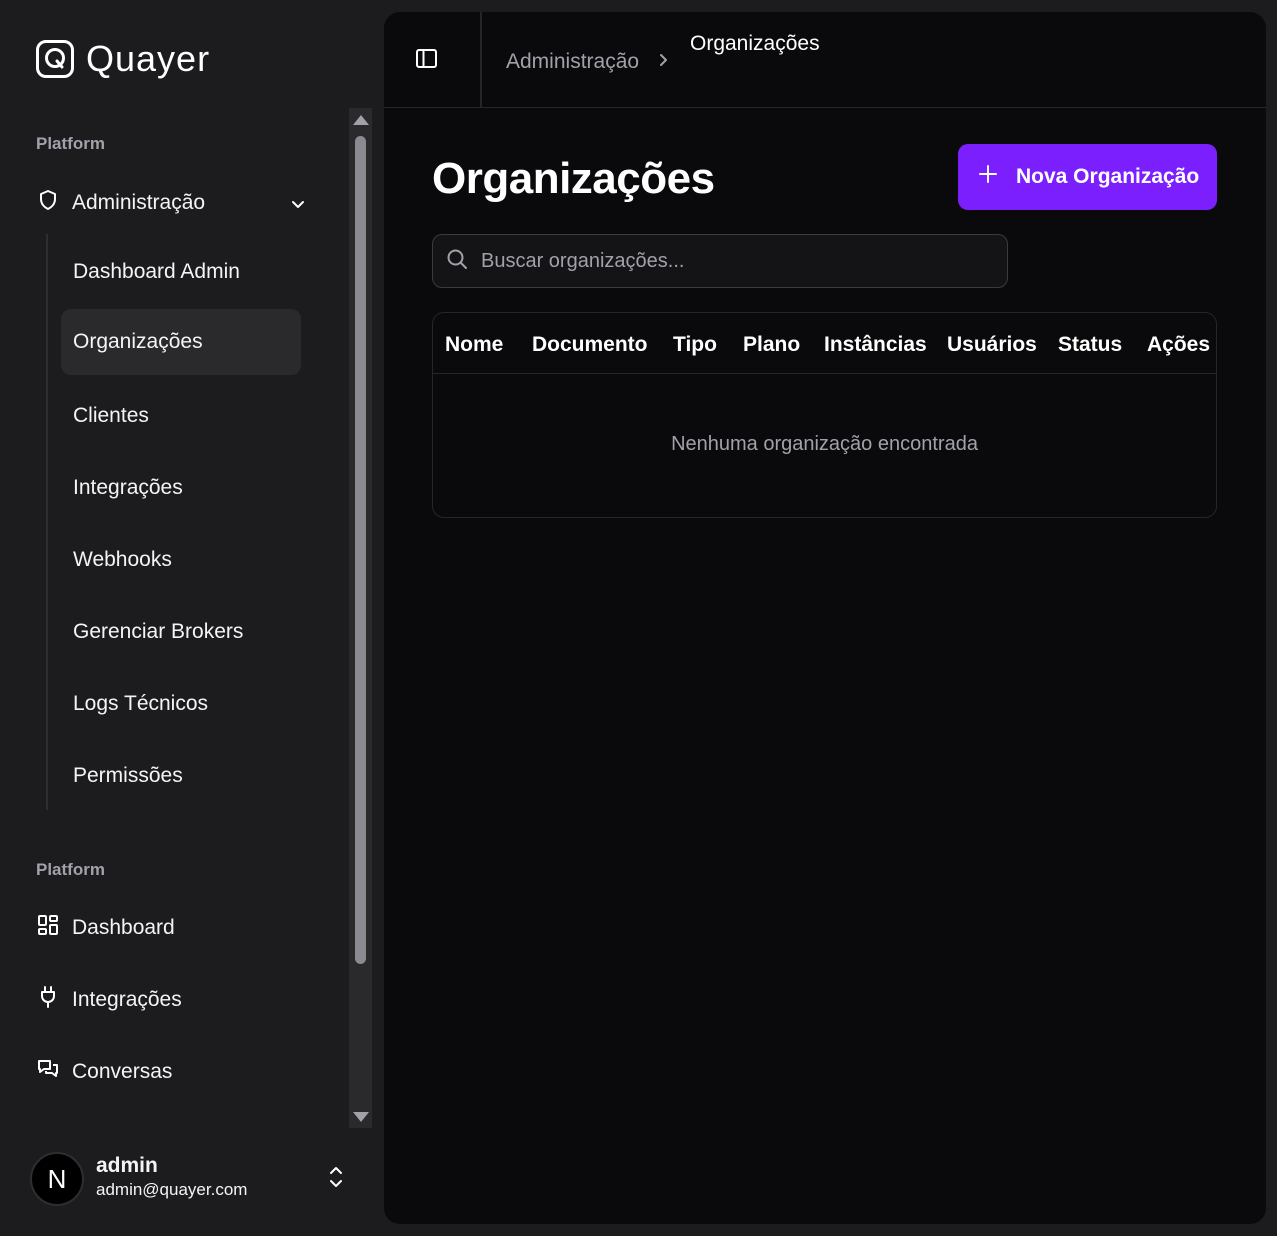 This screenshot has width=1277, height=1236. I want to click on sidebar-item-logs-tecnicos: Logs Técnicos, so click(181, 704).